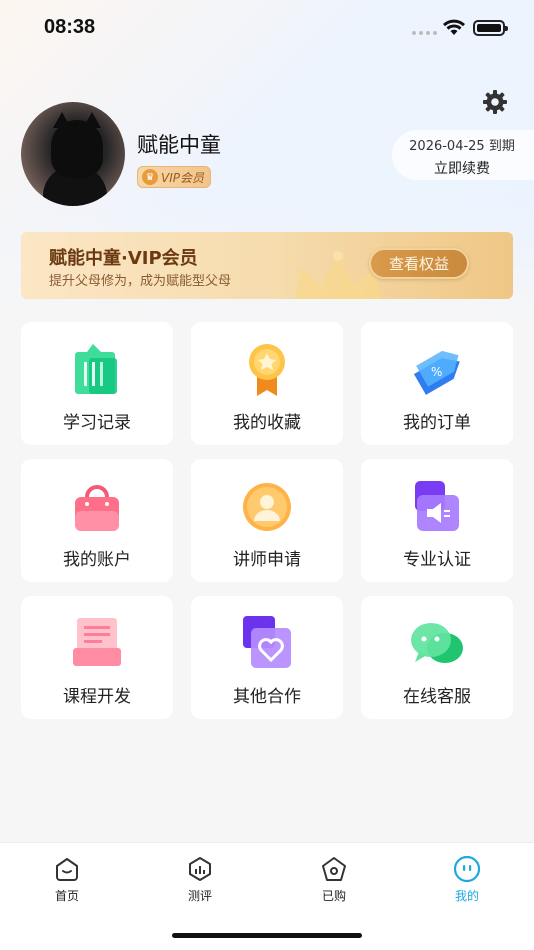 Image resolution: width=534 pixels, height=950 pixels. Describe the element at coordinates (437, 423) in the screenshot. I see `menu-label: 我的订单` at that location.